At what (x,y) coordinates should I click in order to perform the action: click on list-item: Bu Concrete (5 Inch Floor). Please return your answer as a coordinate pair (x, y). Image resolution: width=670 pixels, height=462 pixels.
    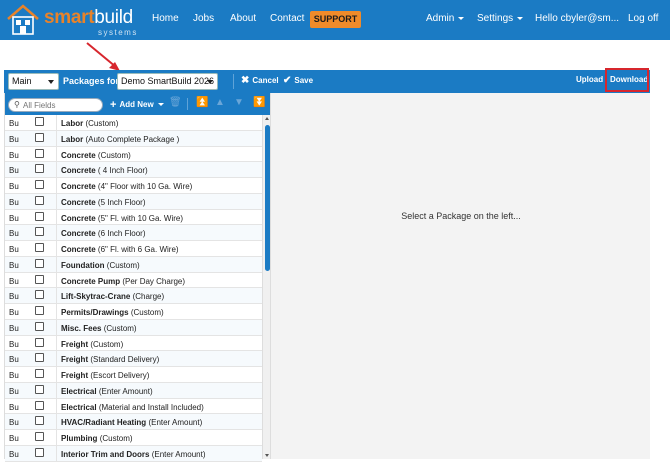
    Looking at the image, I should click on (133, 201).